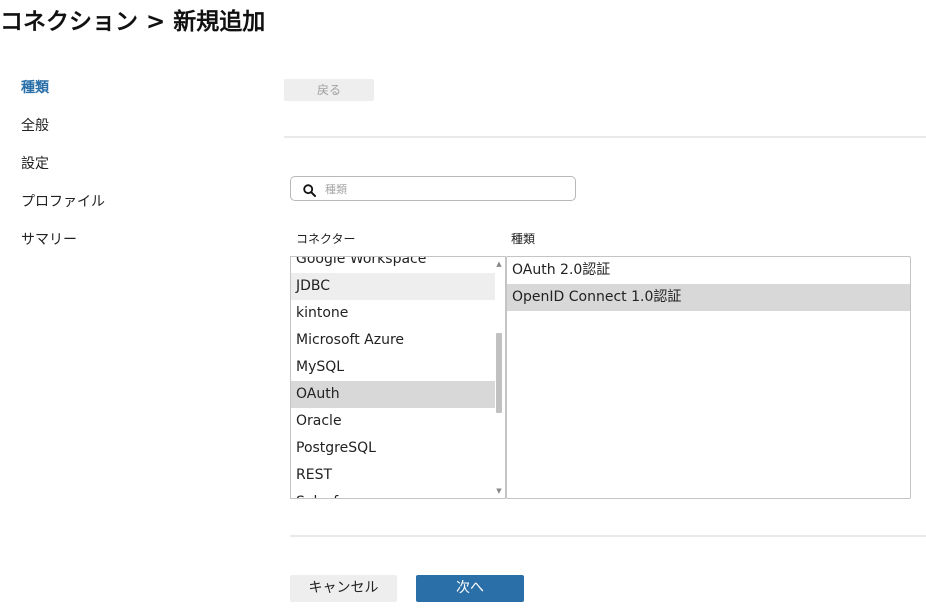 The height and width of the screenshot is (612, 926). Describe the element at coordinates (393, 340) in the screenshot. I see `list-item: Microsoft Azure` at that location.